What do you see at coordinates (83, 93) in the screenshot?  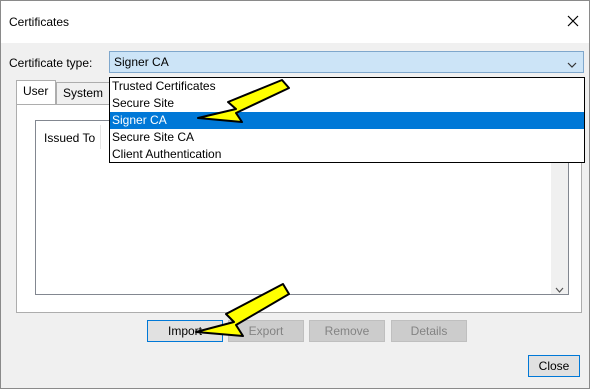 I see `tab-system: System` at bounding box center [83, 93].